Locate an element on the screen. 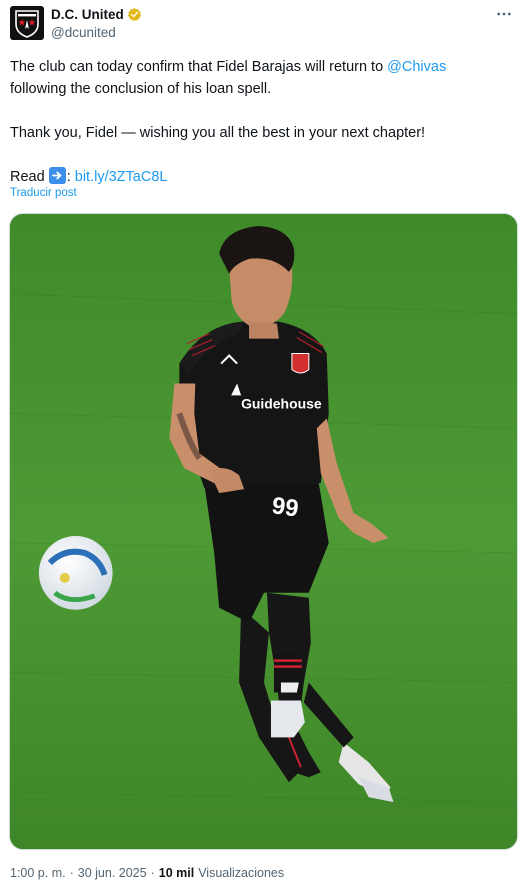 This screenshot has width=528, height=894. translate-post-link: Traducir post is located at coordinates (43, 193).